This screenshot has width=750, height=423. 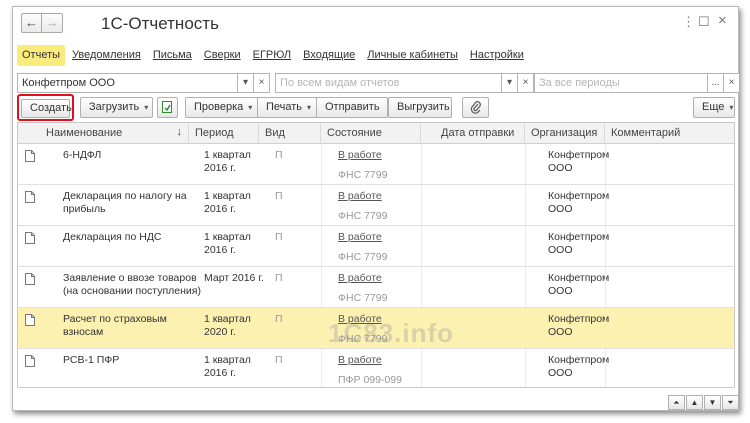 What do you see at coordinates (222, 55) in the screenshot?
I see `menu-item-reconciliations: Сверки` at bounding box center [222, 55].